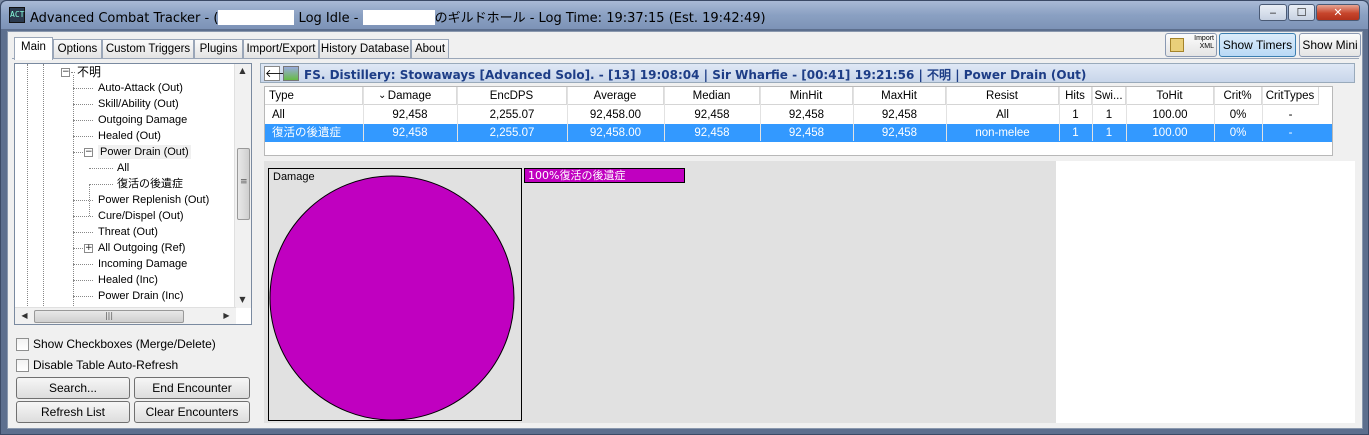 Image resolution: width=1369 pixels, height=435 pixels. I want to click on column-header: Average, so click(615, 96).